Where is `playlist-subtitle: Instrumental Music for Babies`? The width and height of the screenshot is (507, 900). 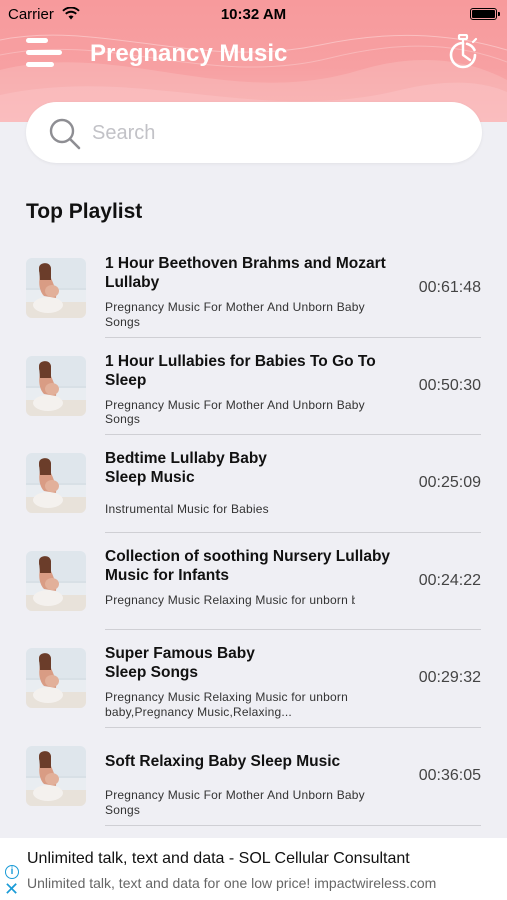
playlist-subtitle: Instrumental Music for Babies is located at coordinates (187, 509).